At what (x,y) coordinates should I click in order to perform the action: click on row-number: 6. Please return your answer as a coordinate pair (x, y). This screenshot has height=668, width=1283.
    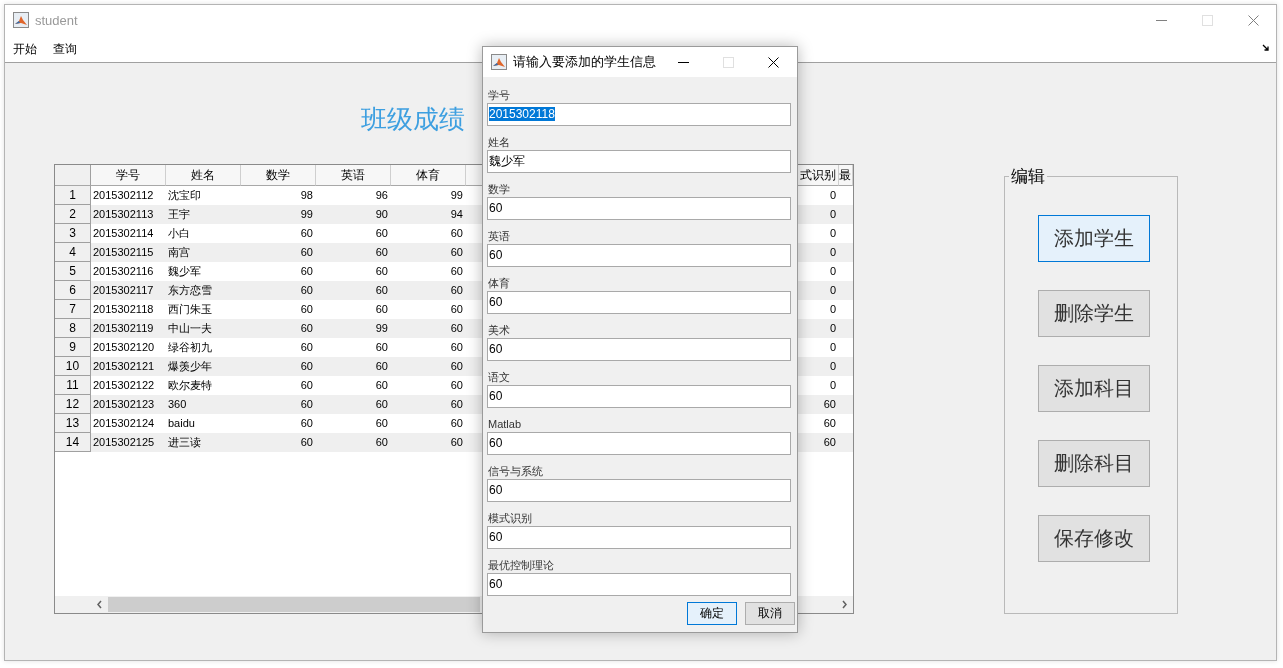
    Looking at the image, I should click on (73, 290).